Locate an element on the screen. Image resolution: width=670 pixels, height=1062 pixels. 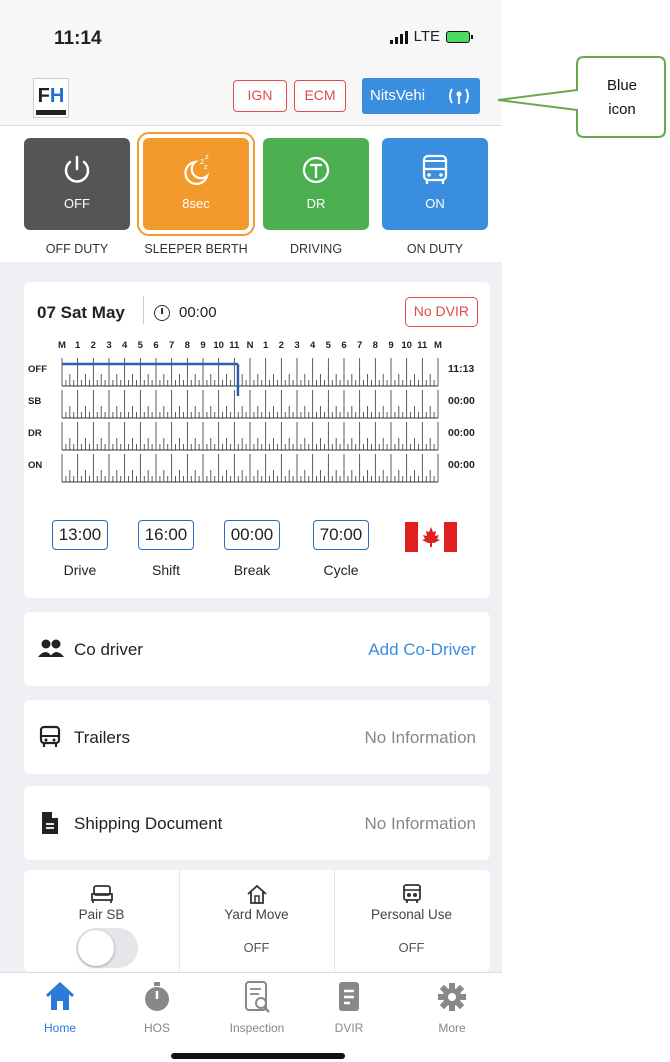
tab-hos: HOS is located at coordinates (157, 1008).